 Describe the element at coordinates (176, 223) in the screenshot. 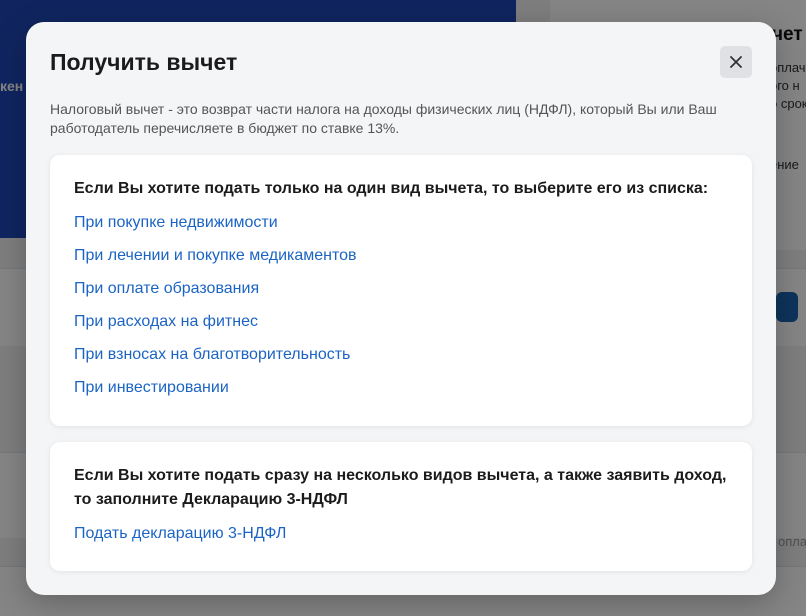

I see `link-property-deduction: При покупке недвижимости` at that location.